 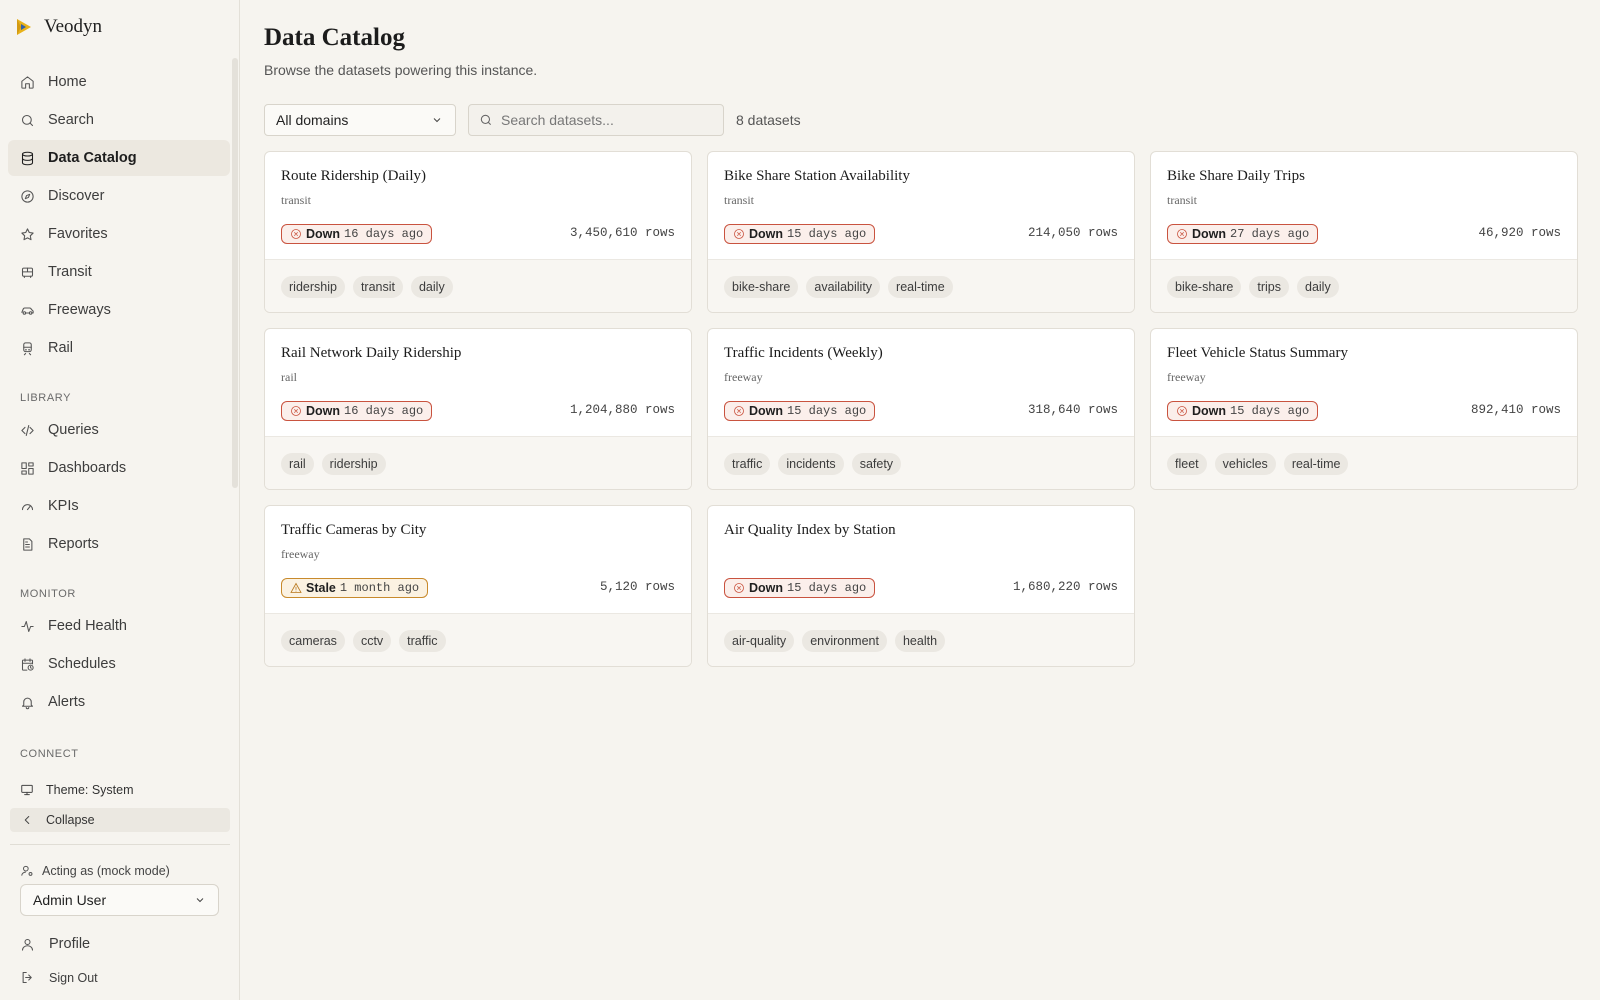 What do you see at coordinates (313, 640) in the screenshot?
I see `dataset-tag: cameras` at bounding box center [313, 640].